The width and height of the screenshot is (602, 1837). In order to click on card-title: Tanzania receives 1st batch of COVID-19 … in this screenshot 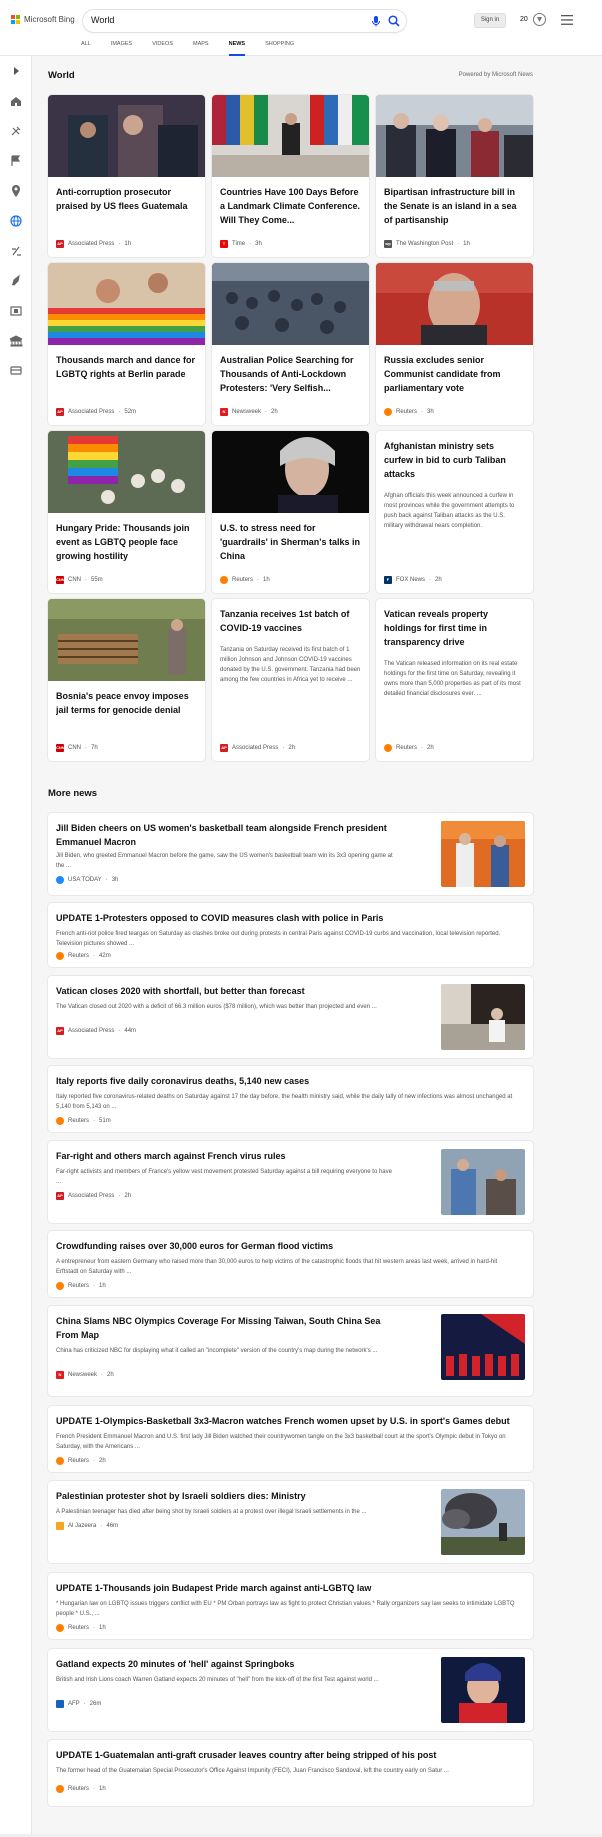, I will do `click(285, 621)`.